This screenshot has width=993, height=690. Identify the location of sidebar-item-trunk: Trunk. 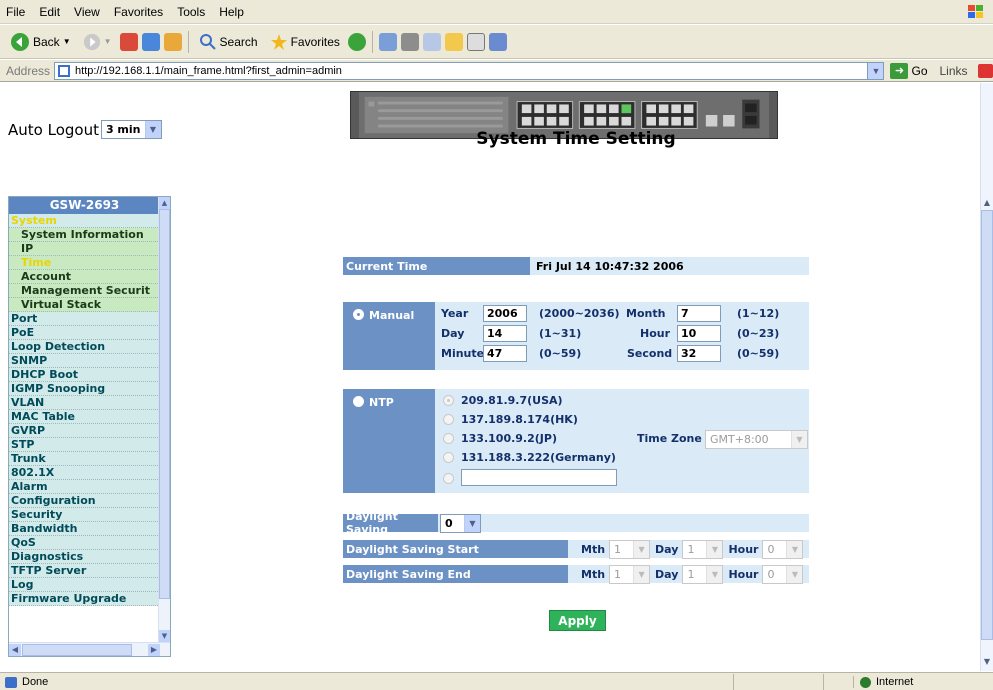
(84, 459).